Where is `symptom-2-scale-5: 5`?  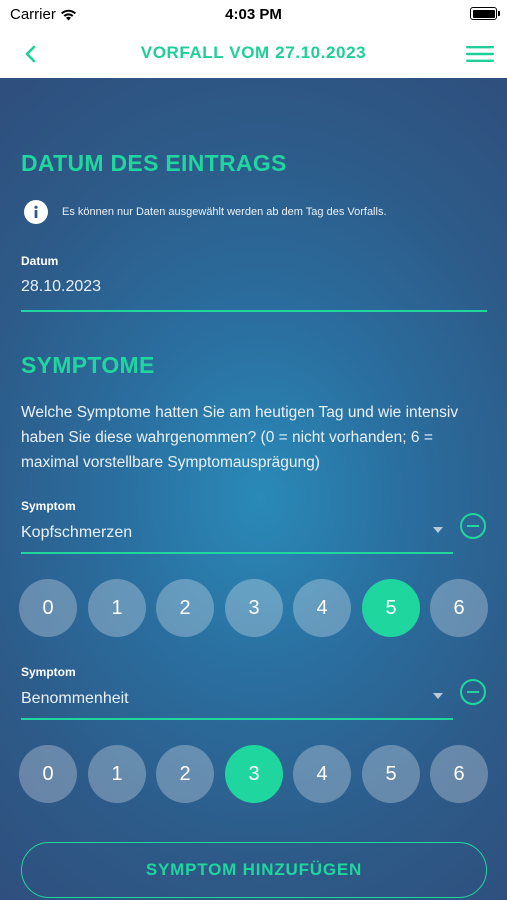 symptom-2-scale-5: 5 is located at coordinates (391, 774).